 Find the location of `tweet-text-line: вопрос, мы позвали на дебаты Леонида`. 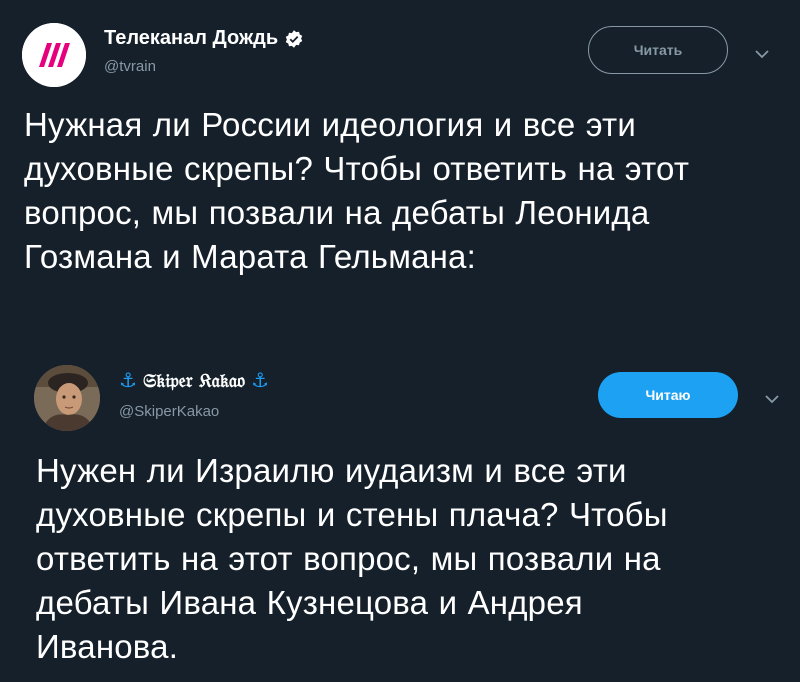

tweet-text-line: вопрос, мы позвали на дебаты Леонида is located at coordinates (337, 212).